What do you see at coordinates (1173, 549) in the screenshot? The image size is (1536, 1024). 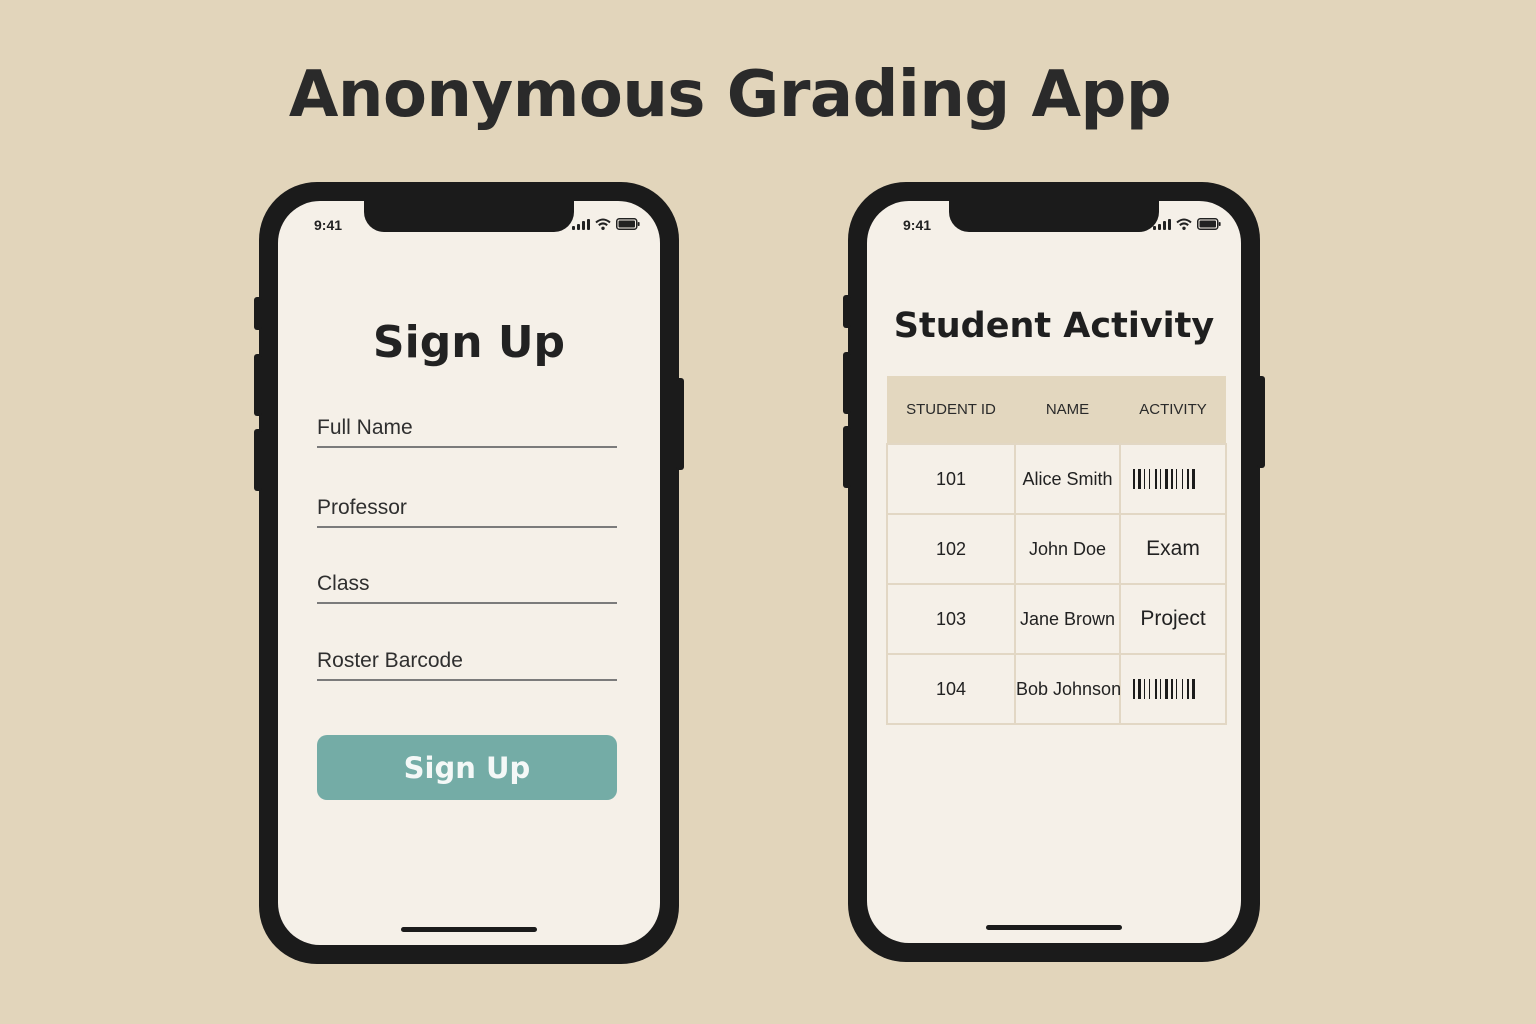 I see `activity-cell: Exam` at bounding box center [1173, 549].